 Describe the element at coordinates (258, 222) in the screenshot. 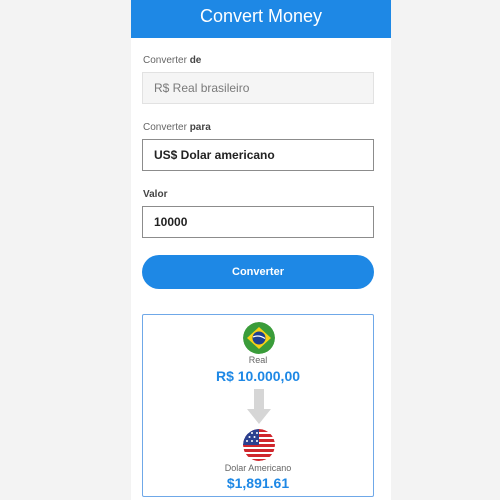

I see `amount-input: 10000` at that location.